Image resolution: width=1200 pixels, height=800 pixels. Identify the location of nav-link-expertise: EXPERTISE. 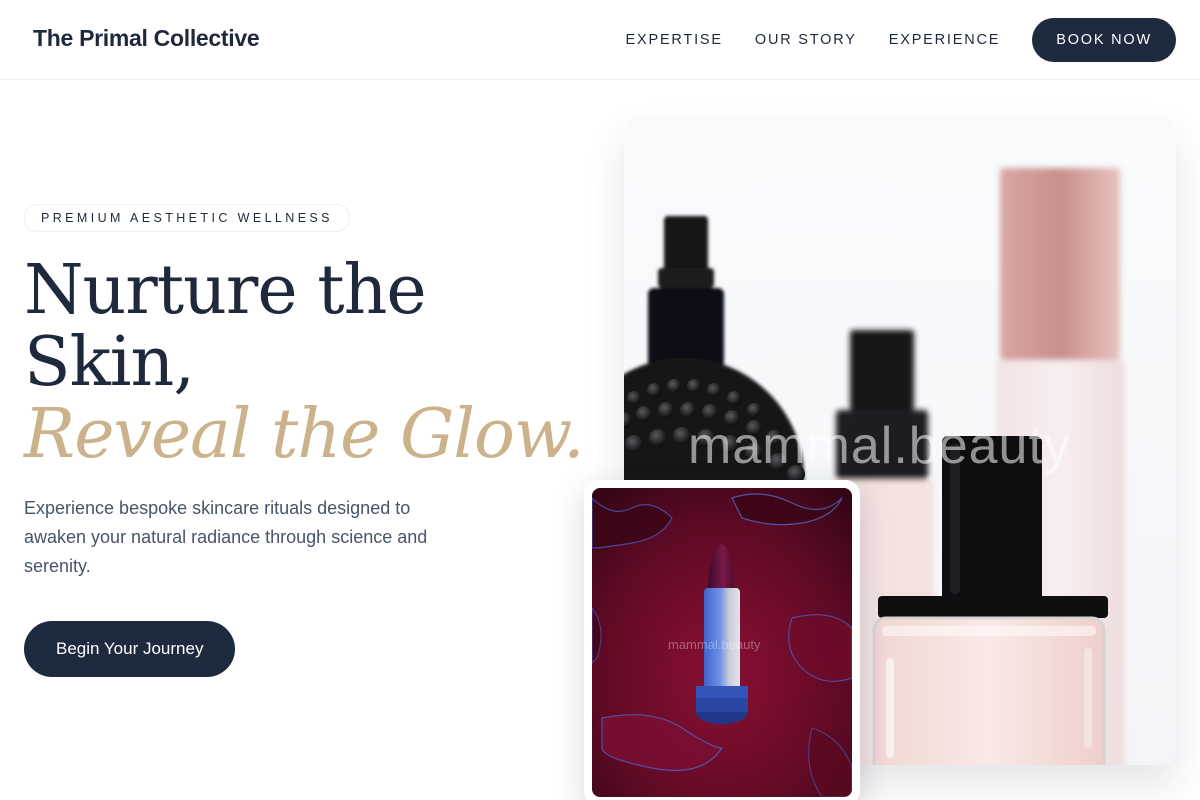
(674, 40).